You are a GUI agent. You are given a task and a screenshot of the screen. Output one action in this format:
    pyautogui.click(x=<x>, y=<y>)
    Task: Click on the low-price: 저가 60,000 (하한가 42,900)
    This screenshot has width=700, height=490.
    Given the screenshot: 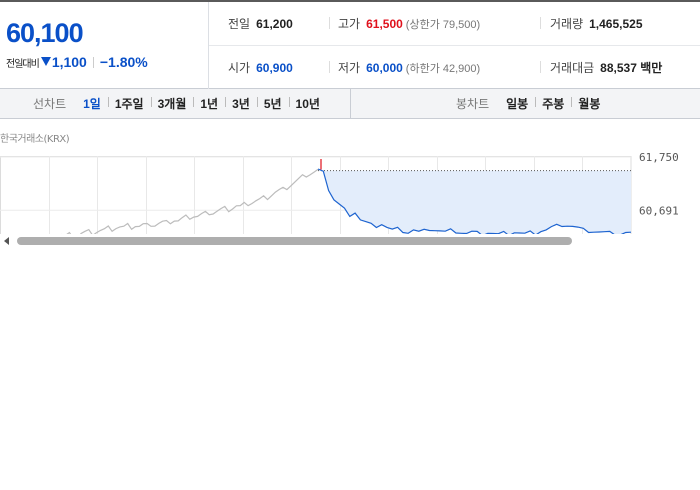 What is the action you would take?
    pyautogui.click(x=409, y=67)
    